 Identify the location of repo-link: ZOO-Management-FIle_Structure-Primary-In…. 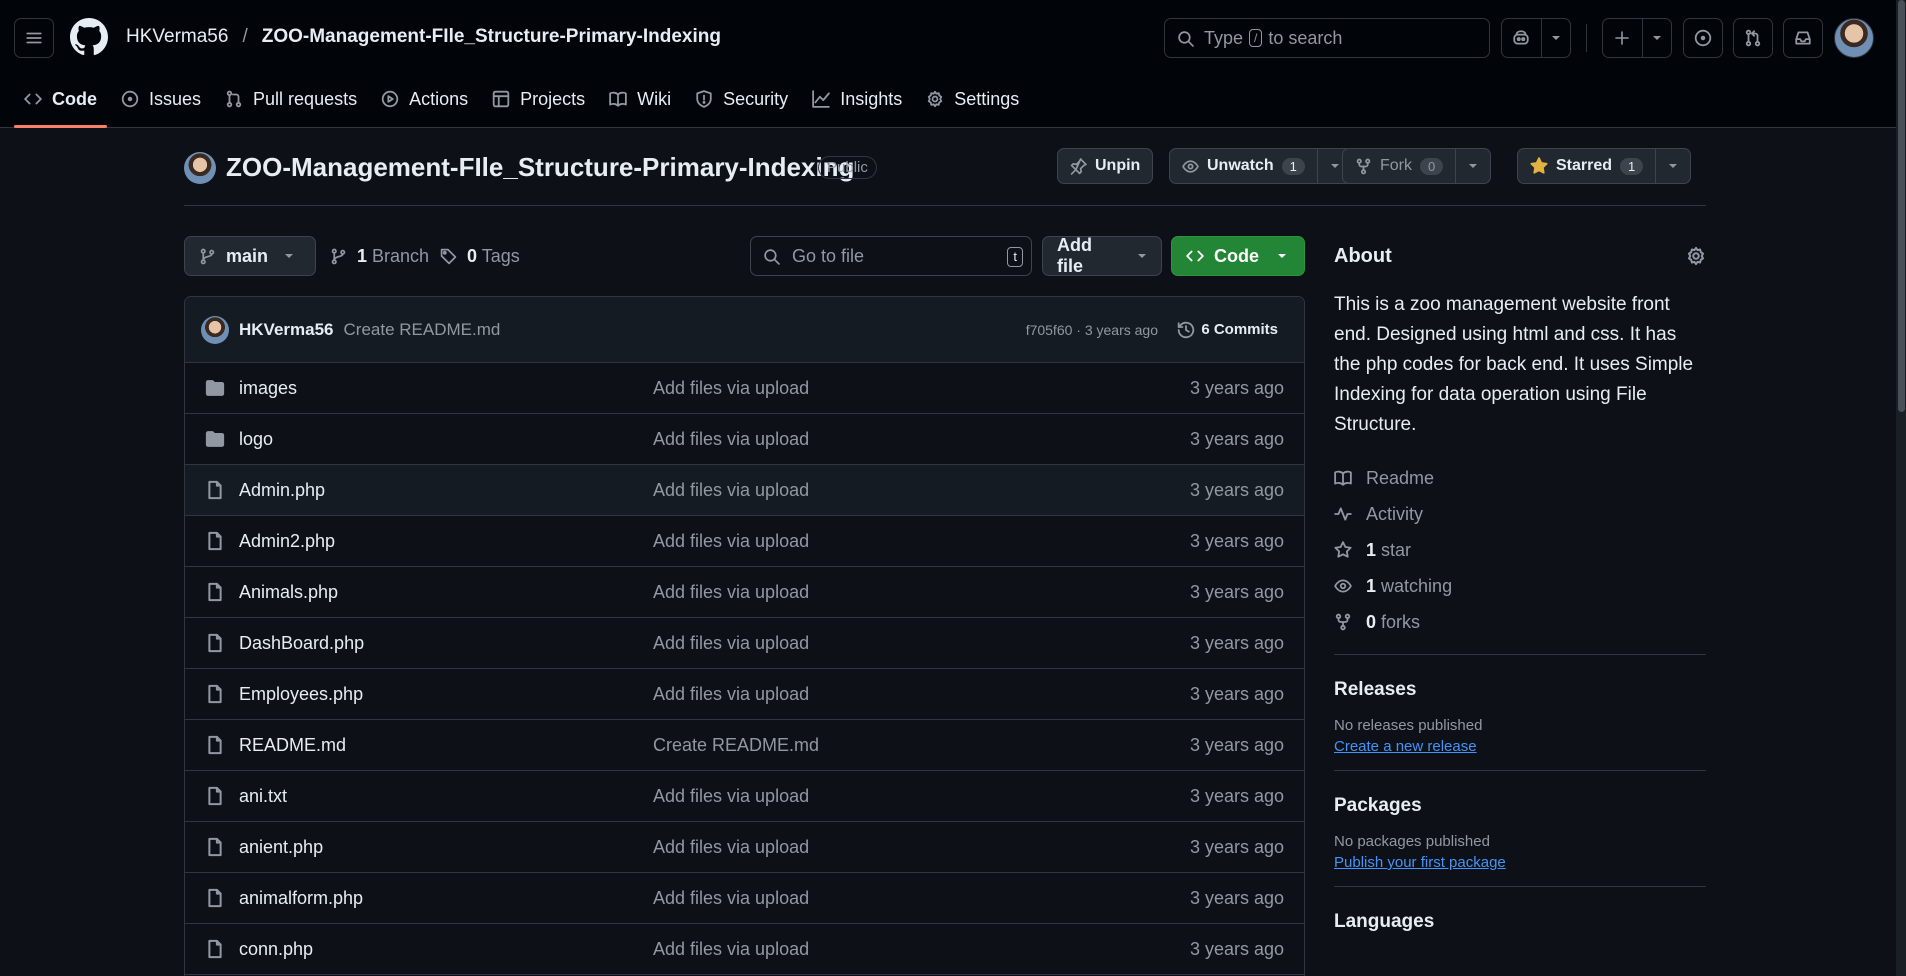
(491, 37).